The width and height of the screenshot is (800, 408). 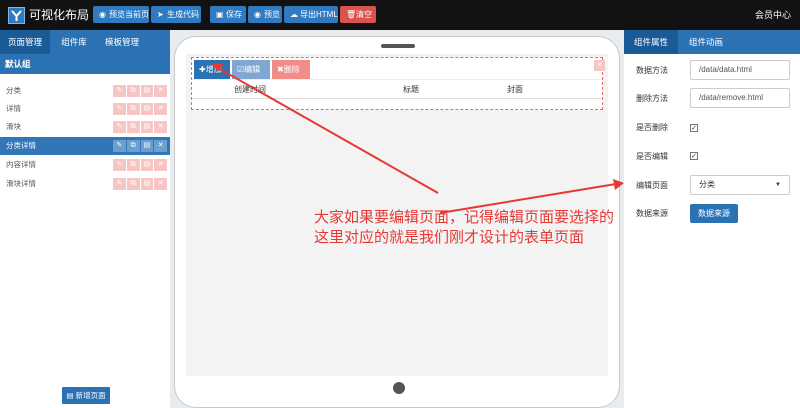 I want to click on page-item-label: 内容详情, so click(x=21, y=164).